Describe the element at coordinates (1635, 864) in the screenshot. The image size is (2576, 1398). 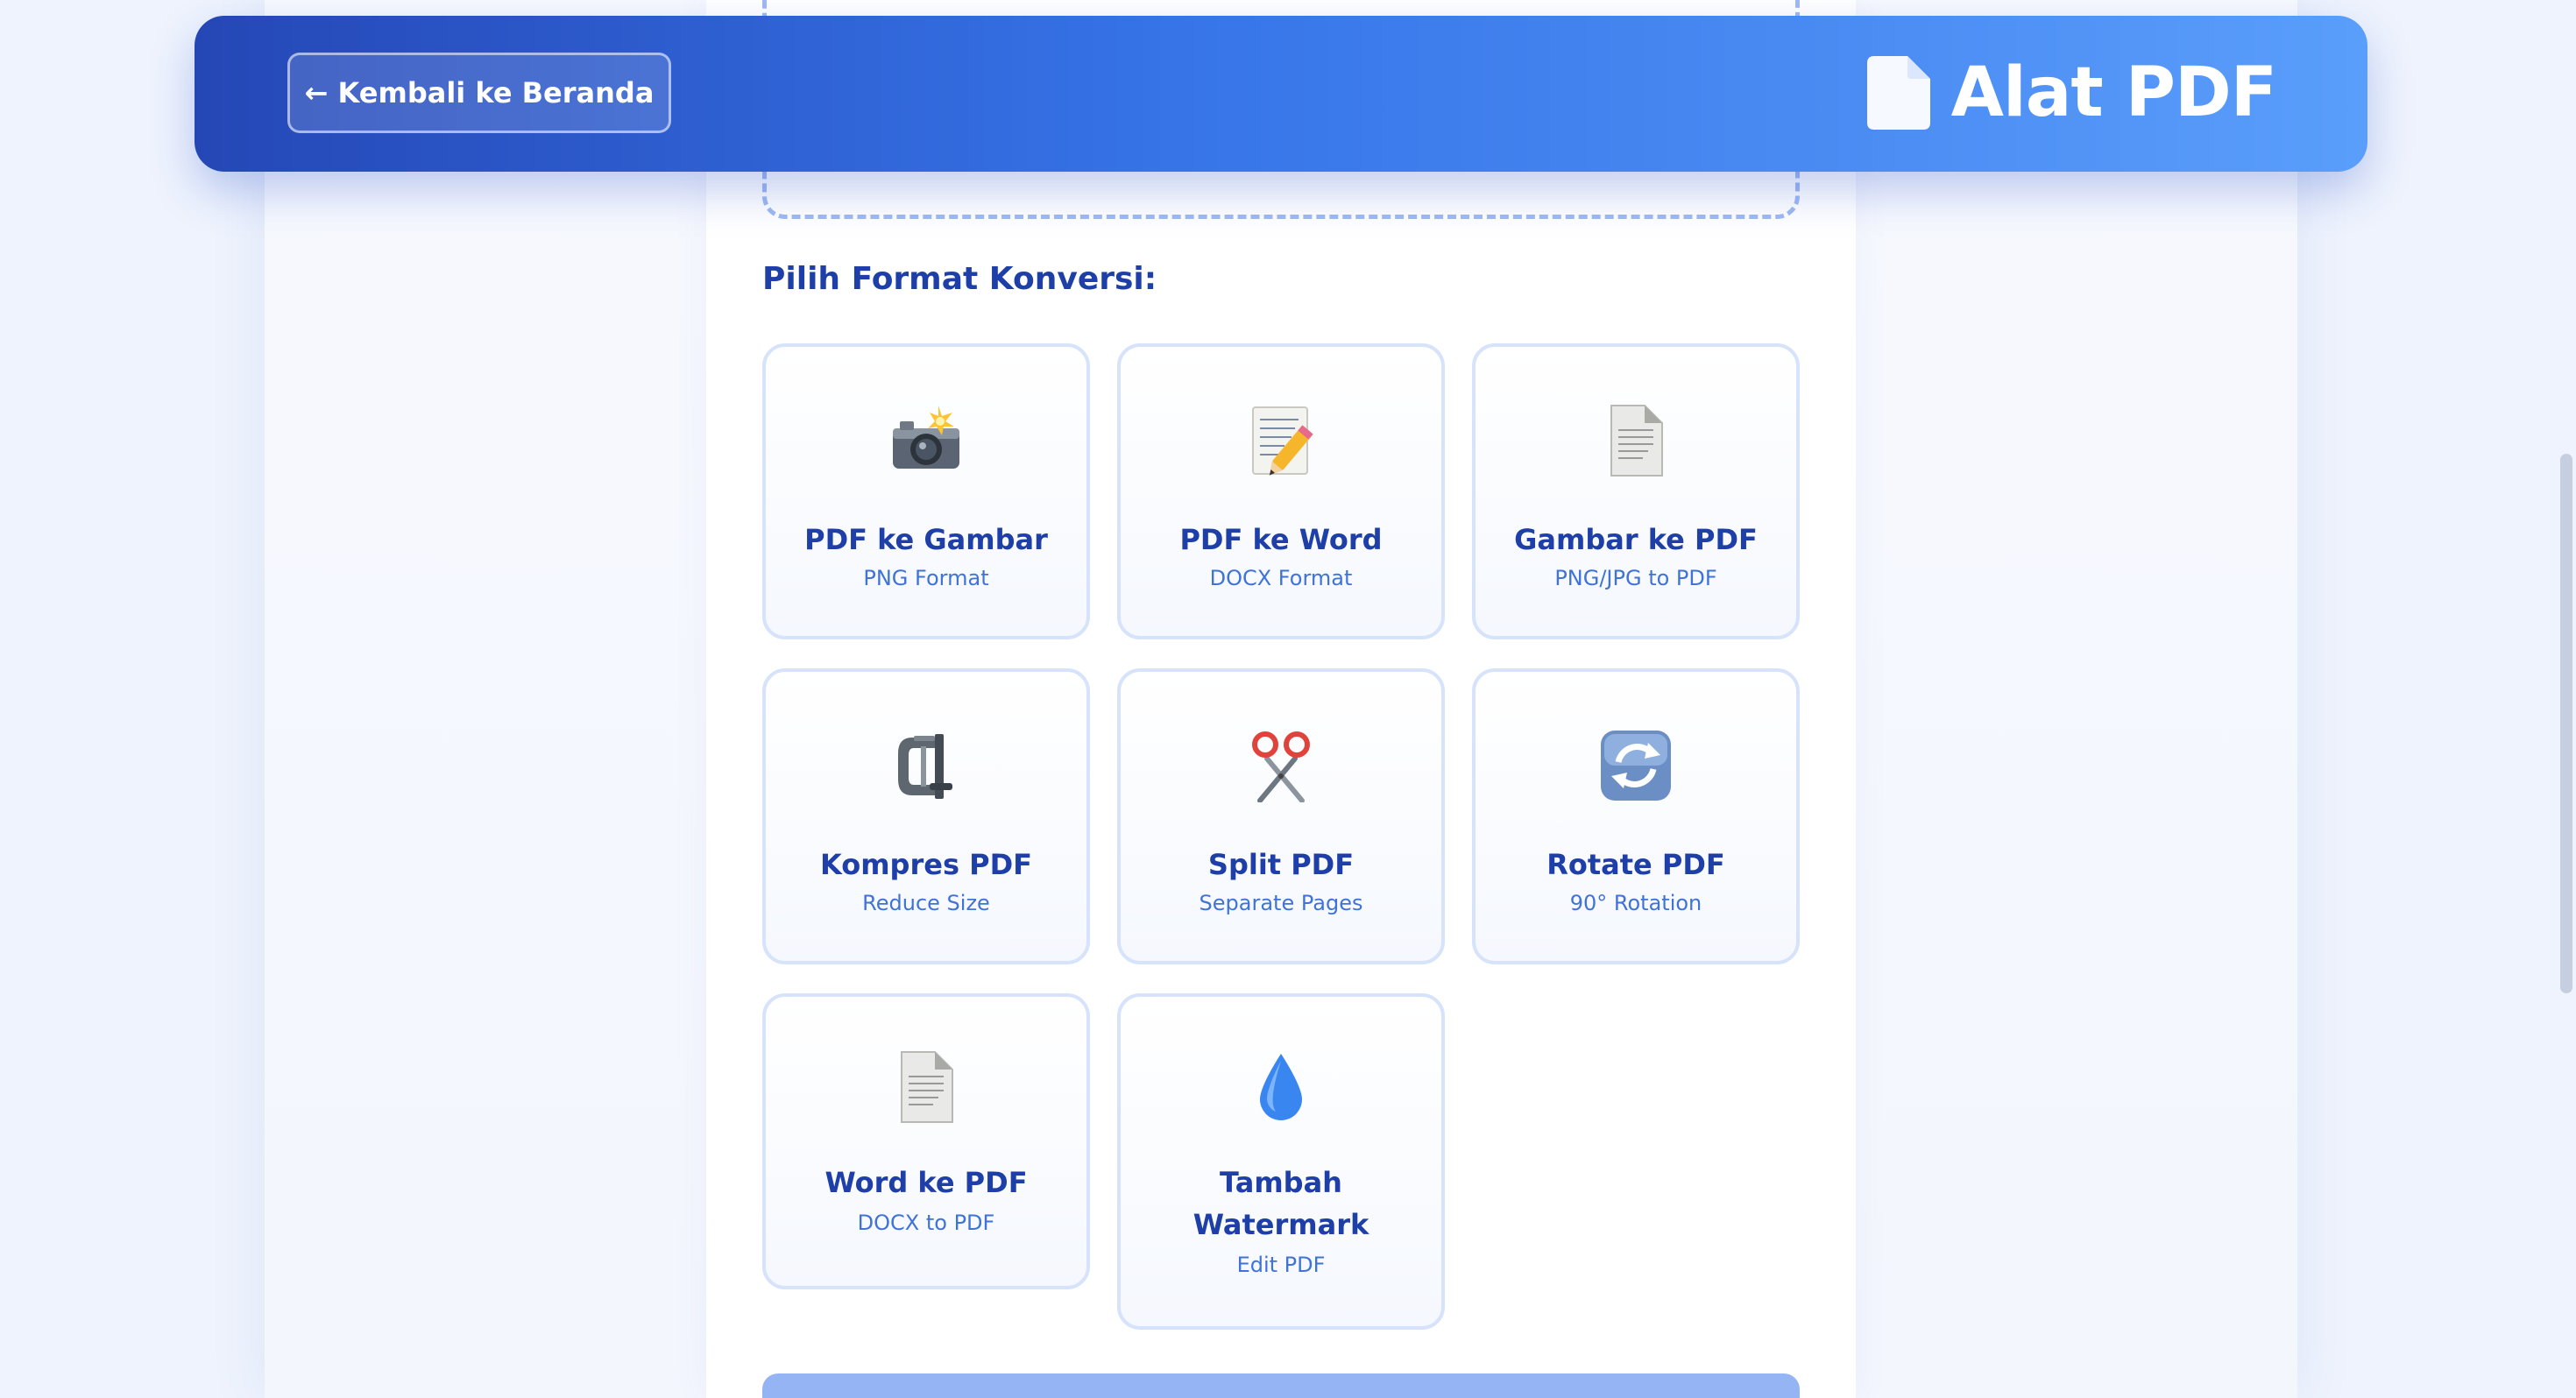
I see `card-title: Rotate PDF` at that location.